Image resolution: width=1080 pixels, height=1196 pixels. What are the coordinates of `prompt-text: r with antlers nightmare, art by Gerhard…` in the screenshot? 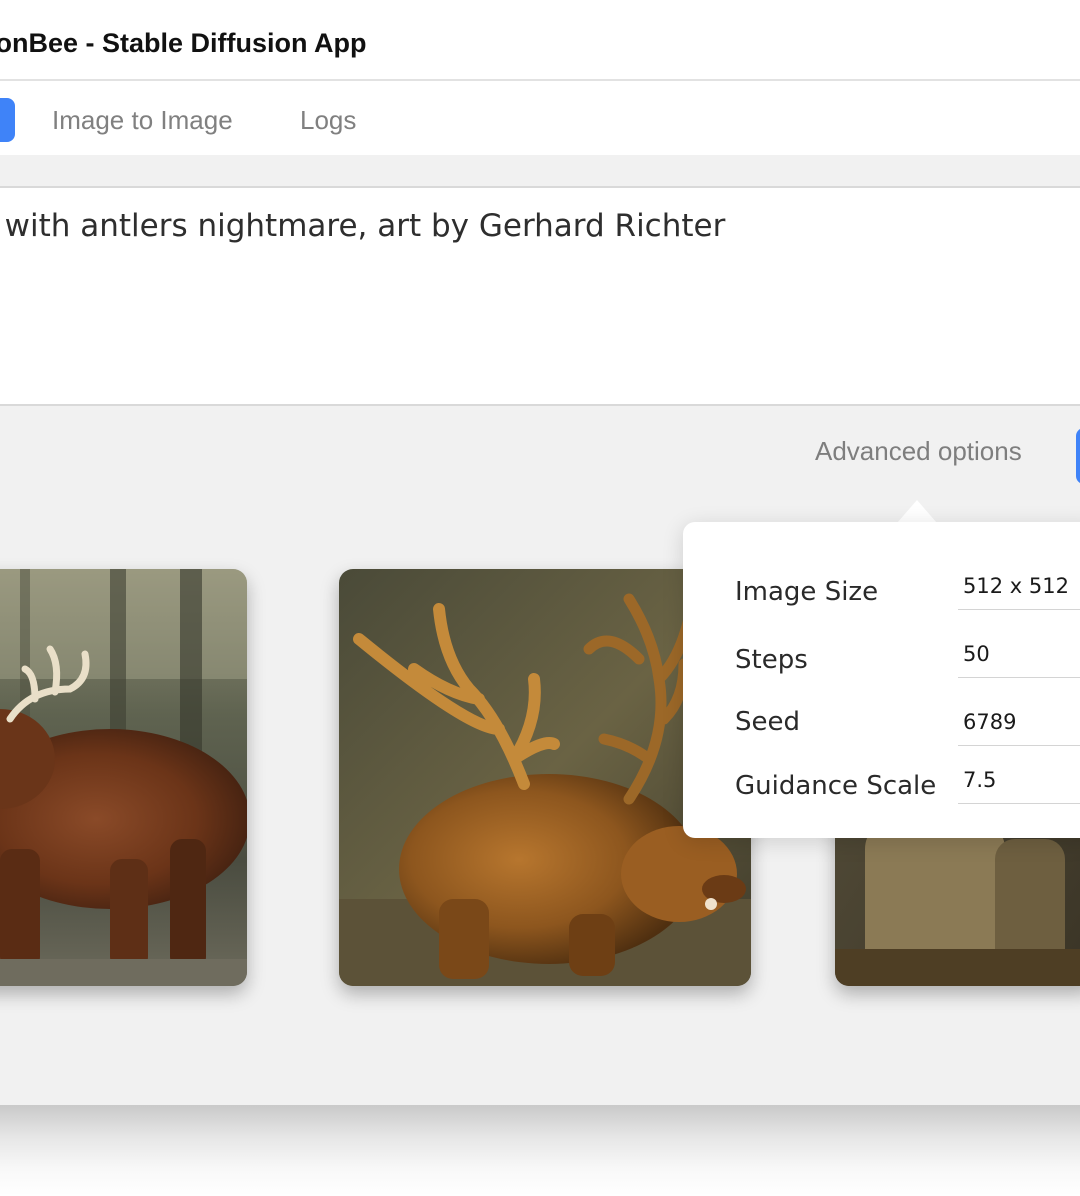 It's located at (363, 226).